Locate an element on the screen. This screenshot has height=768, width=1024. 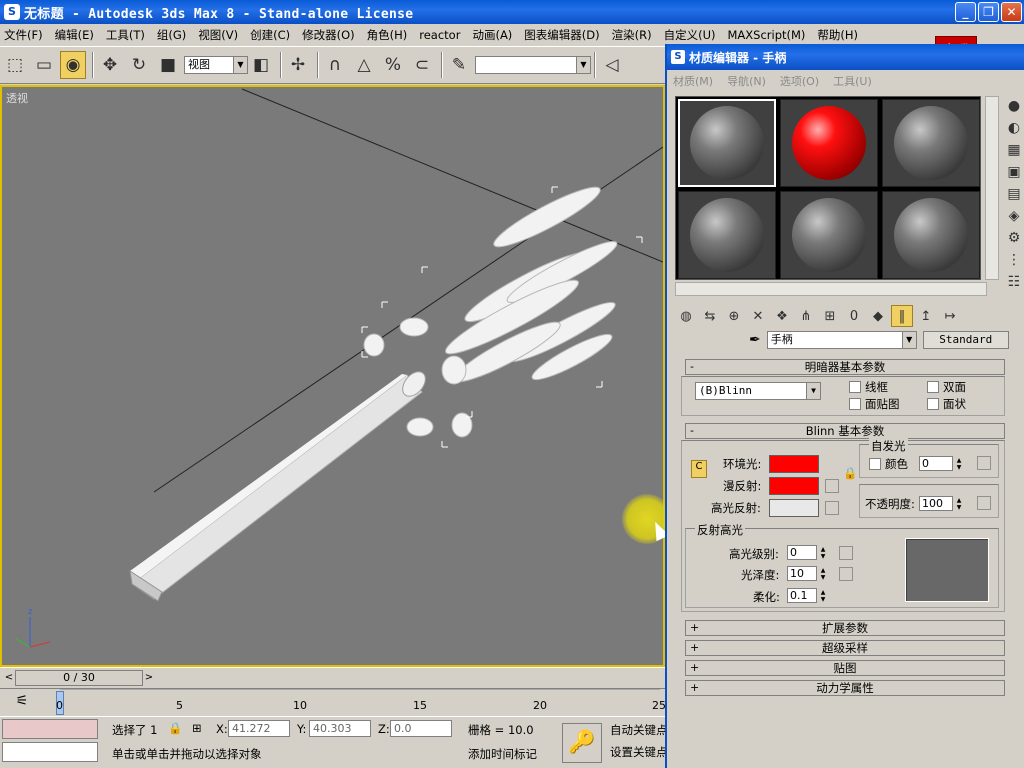
diffuse-color-swatch is located at coordinates (794, 486).